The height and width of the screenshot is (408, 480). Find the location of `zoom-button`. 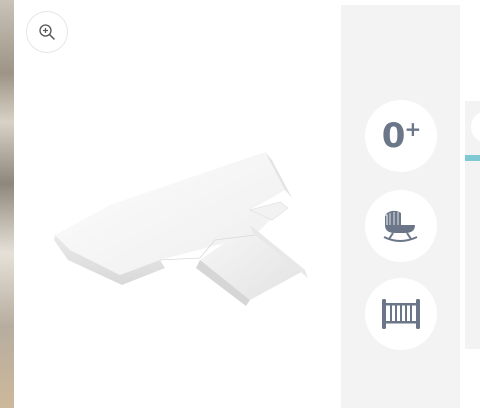

zoom-button is located at coordinates (47, 32).